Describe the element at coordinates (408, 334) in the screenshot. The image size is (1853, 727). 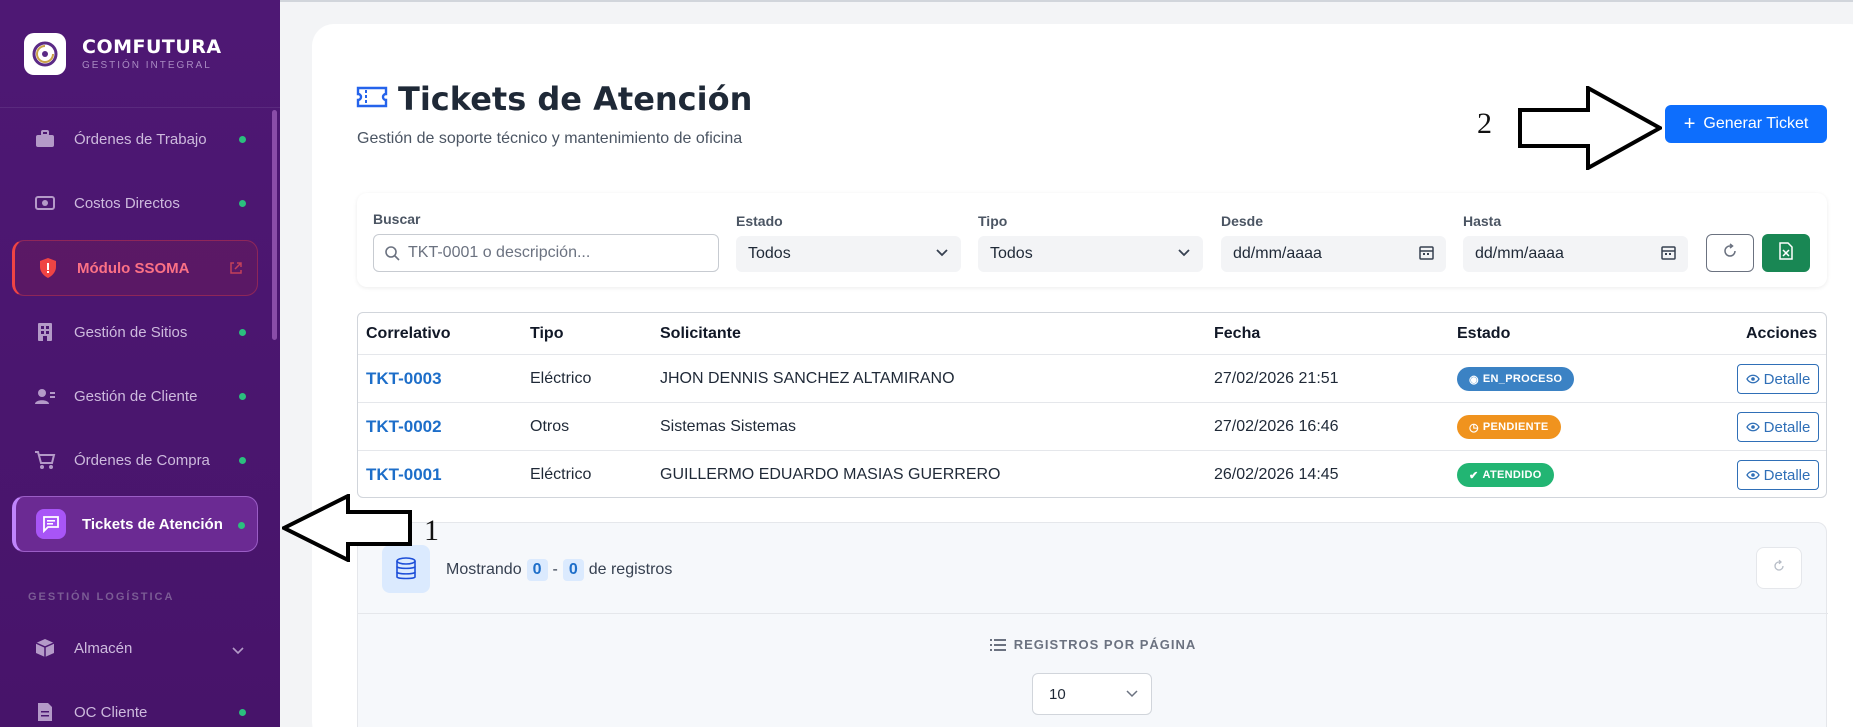
I see `column-header-correlativo: Correlativo` at that location.